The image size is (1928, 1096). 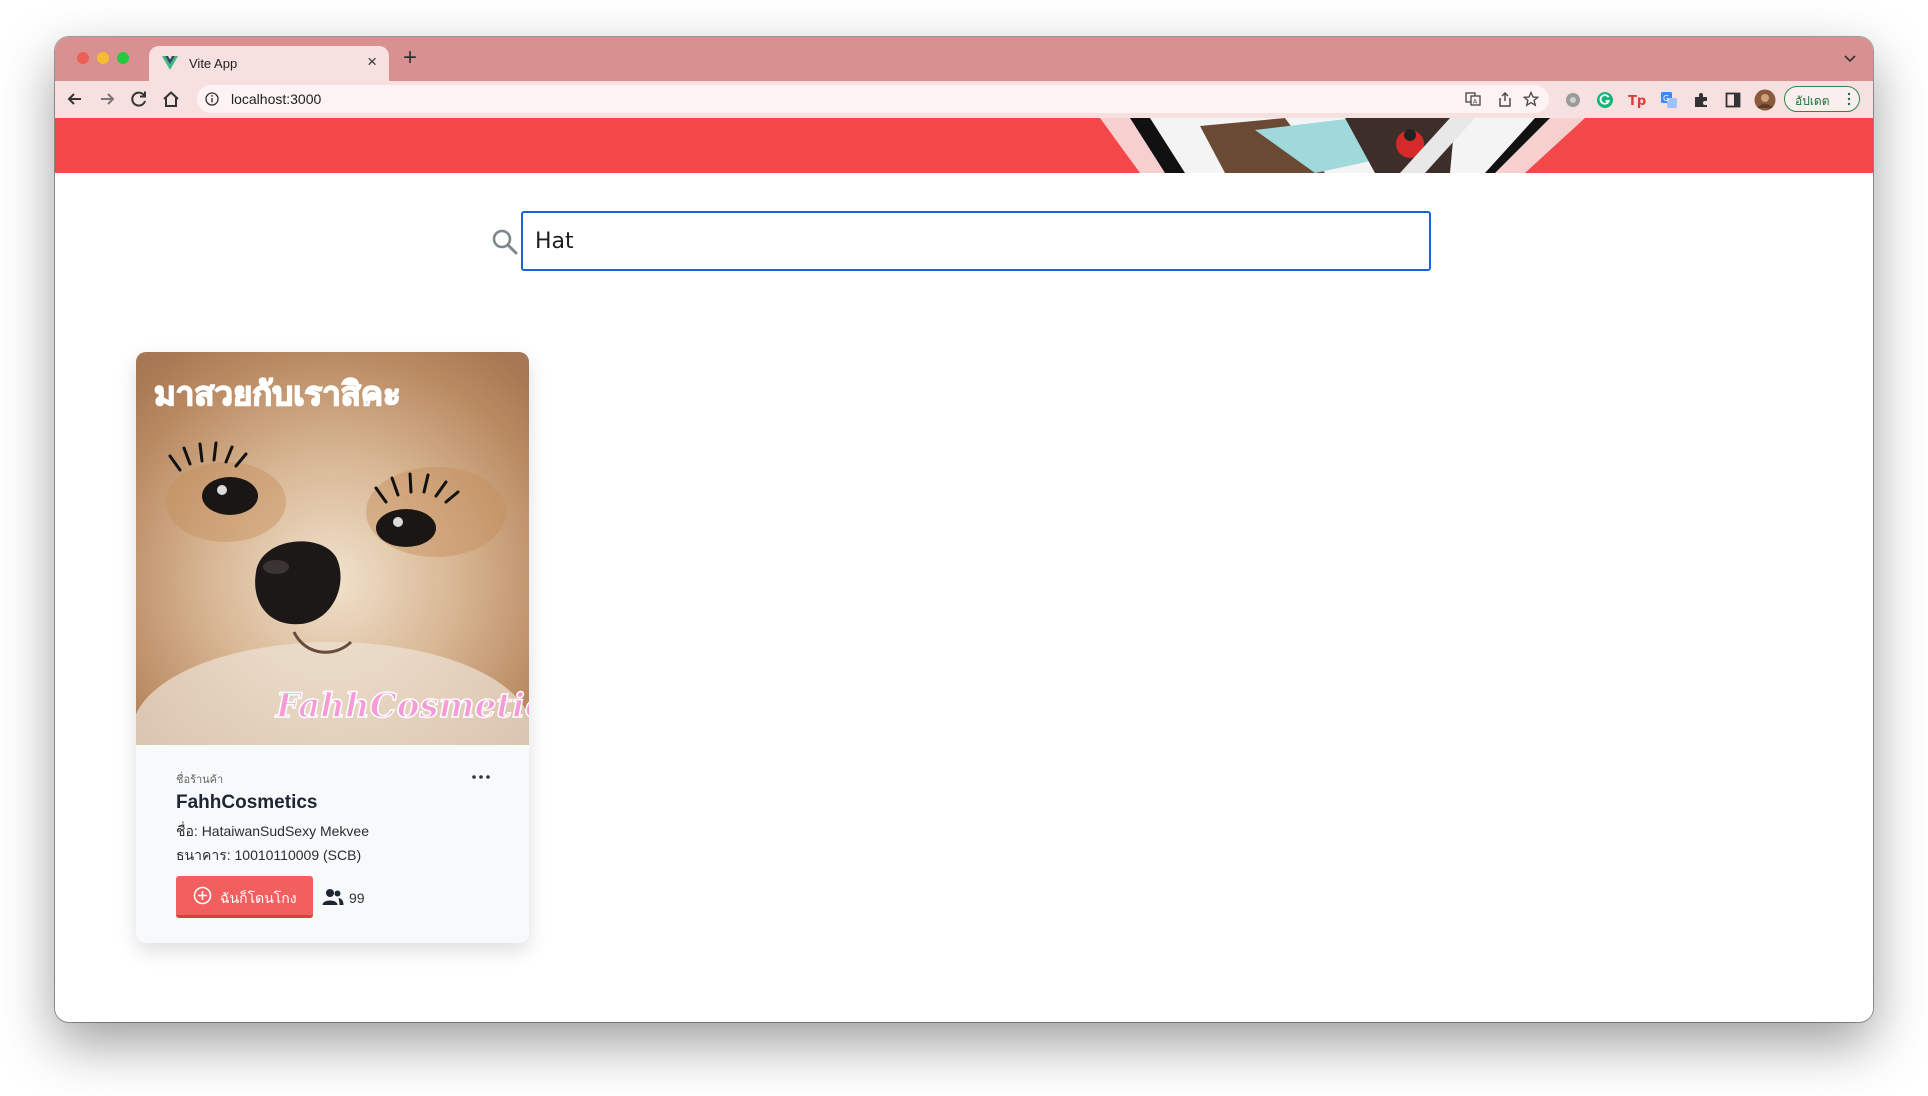 I want to click on plus-circle-icon, so click(x=202, y=895).